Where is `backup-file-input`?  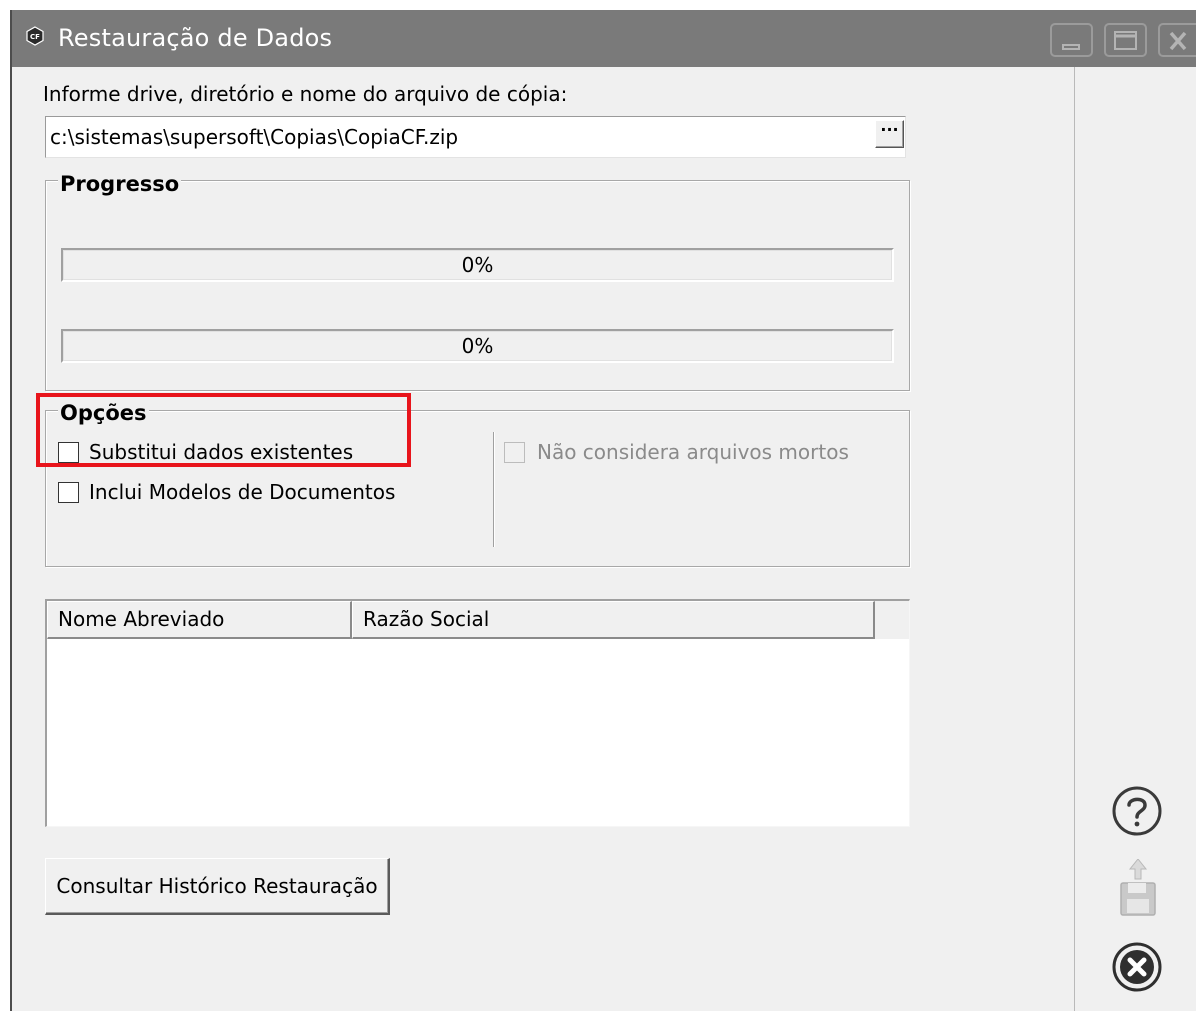
backup-file-input is located at coordinates (475, 137).